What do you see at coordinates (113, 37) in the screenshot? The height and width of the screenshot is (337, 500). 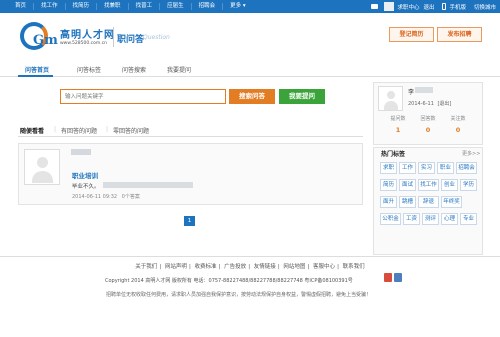 I see `header-divider` at bounding box center [113, 37].